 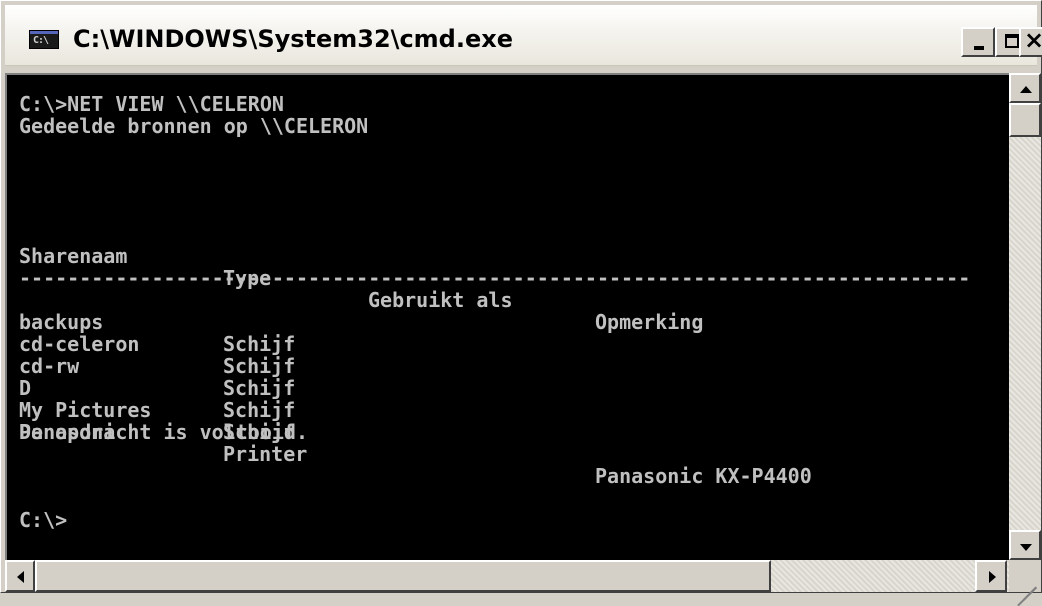 What do you see at coordinates (979, 48) in the screenshot?
I see `minimize-icon` at bounding box center [979, 48].